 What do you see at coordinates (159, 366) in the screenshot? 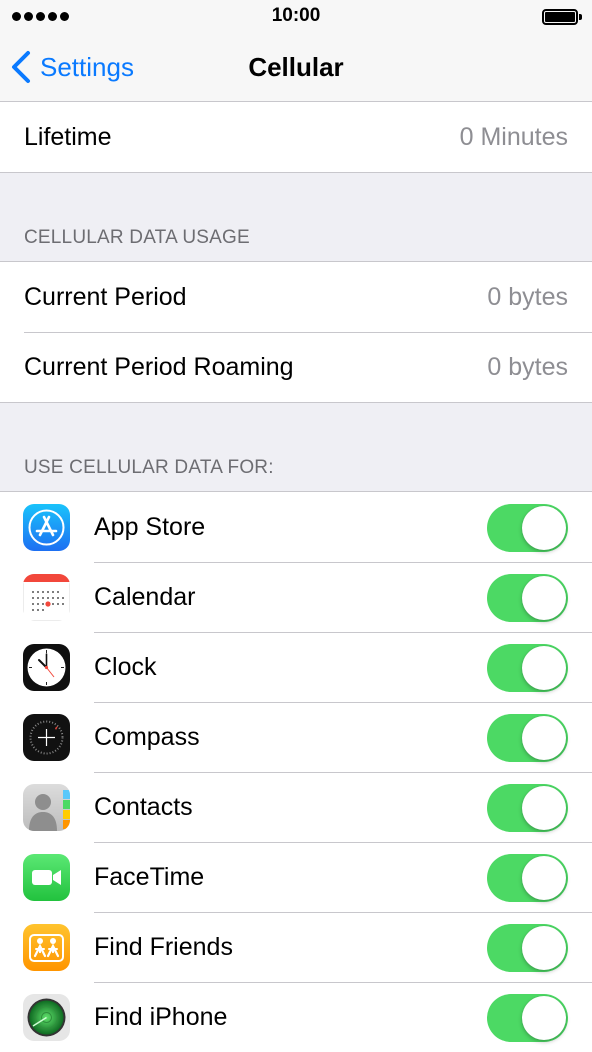
I see `current-period-roaming-label: Current Period Roaming` at bounding box center [159, 366].